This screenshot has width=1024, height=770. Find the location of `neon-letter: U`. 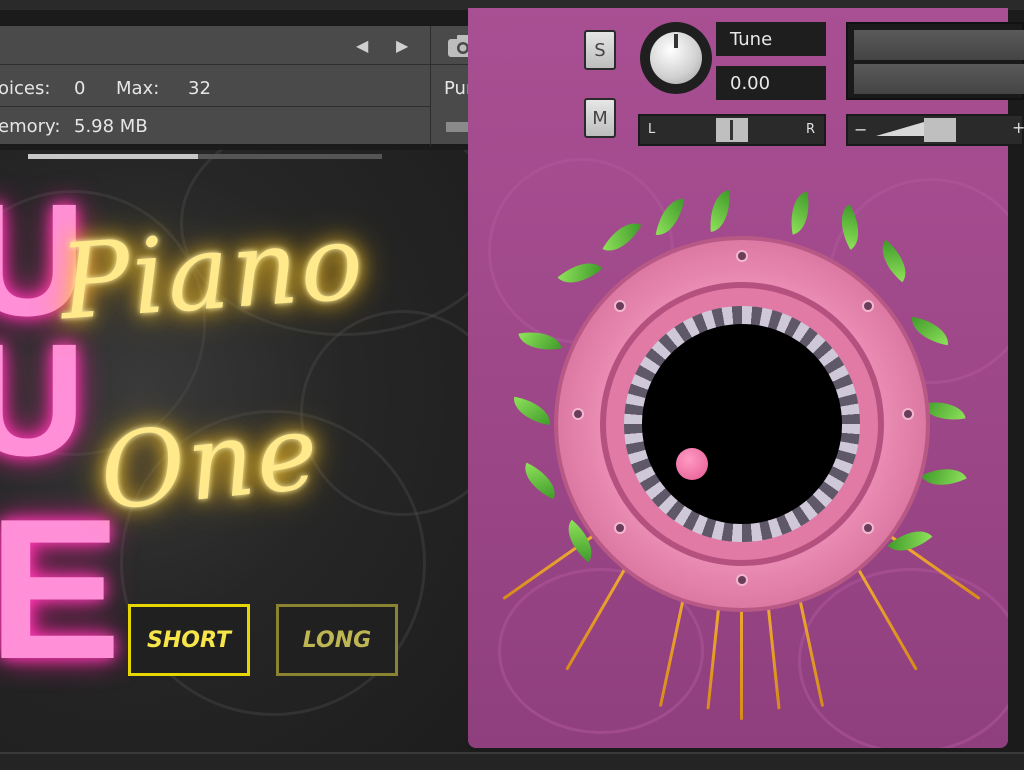

neon-letter: U is located at coordinates (43, 399).